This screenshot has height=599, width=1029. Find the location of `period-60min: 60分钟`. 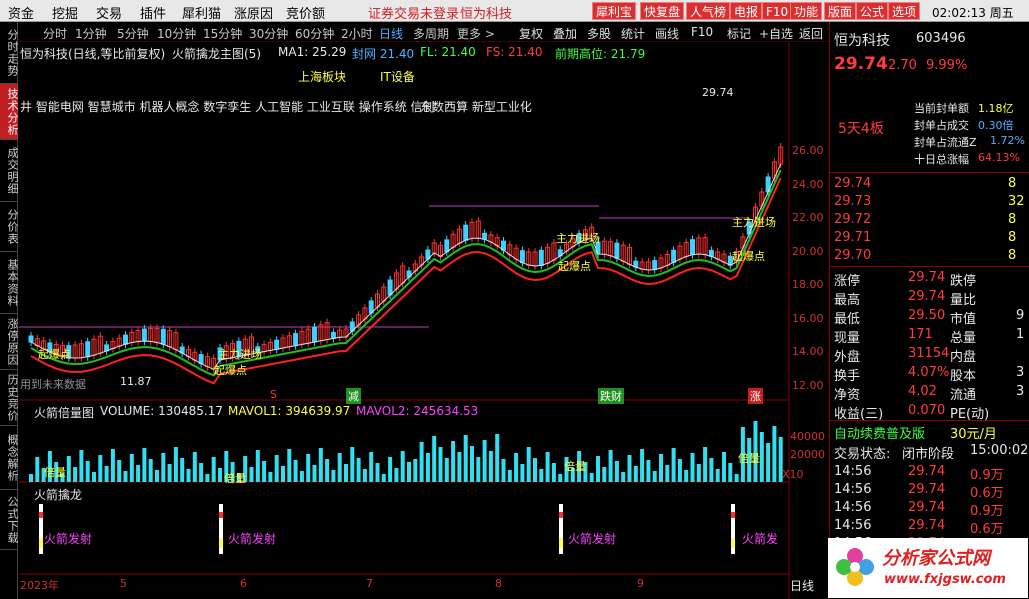

period-60min: 60分钟 is located at coordinates (314, 33).